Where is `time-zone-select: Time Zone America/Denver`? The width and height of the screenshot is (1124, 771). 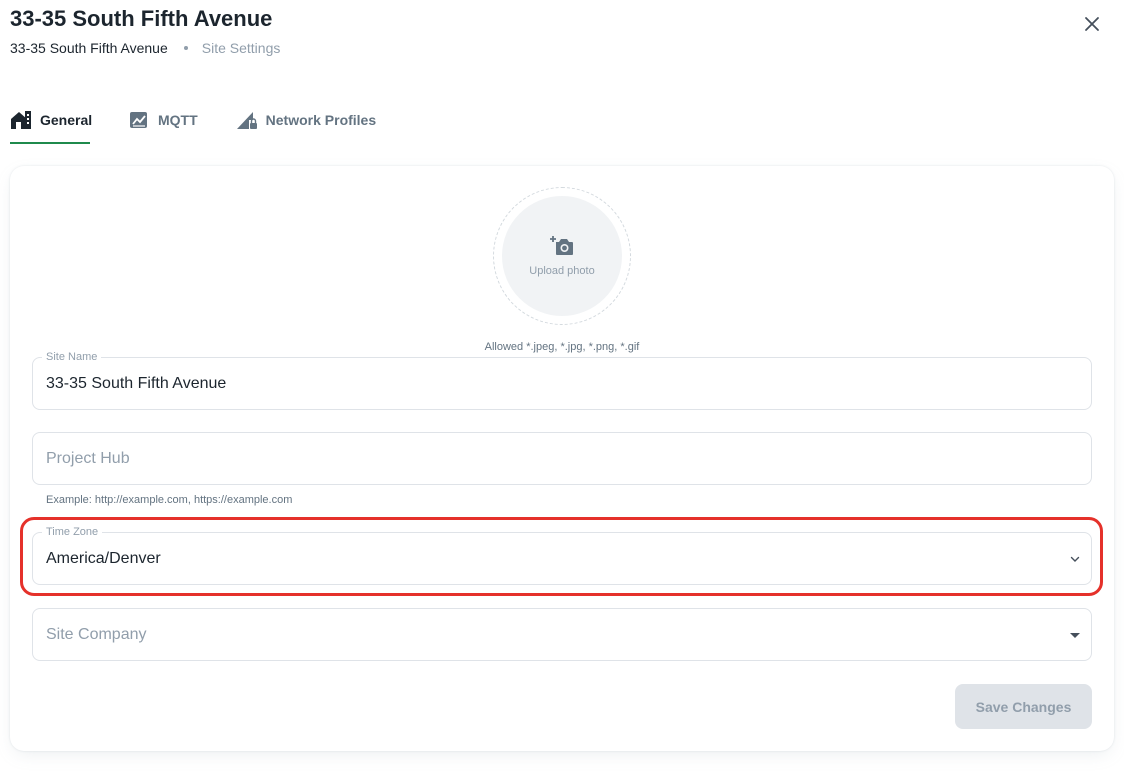 time-zone-select: Time Zone America/Denver is located at coordinates (562, 555).